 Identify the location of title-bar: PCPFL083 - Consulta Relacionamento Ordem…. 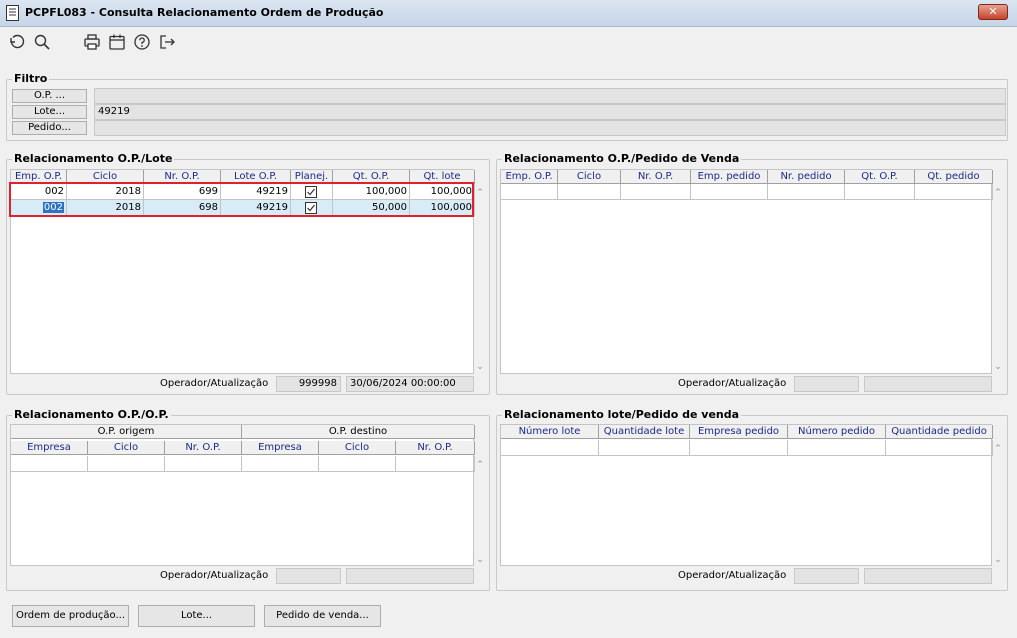
(508, 13).